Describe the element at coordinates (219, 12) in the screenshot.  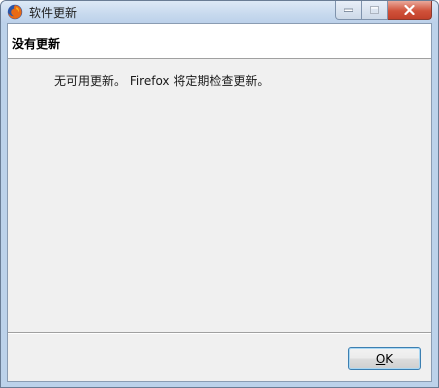
I see `title-bar: 软件更新` at that location.